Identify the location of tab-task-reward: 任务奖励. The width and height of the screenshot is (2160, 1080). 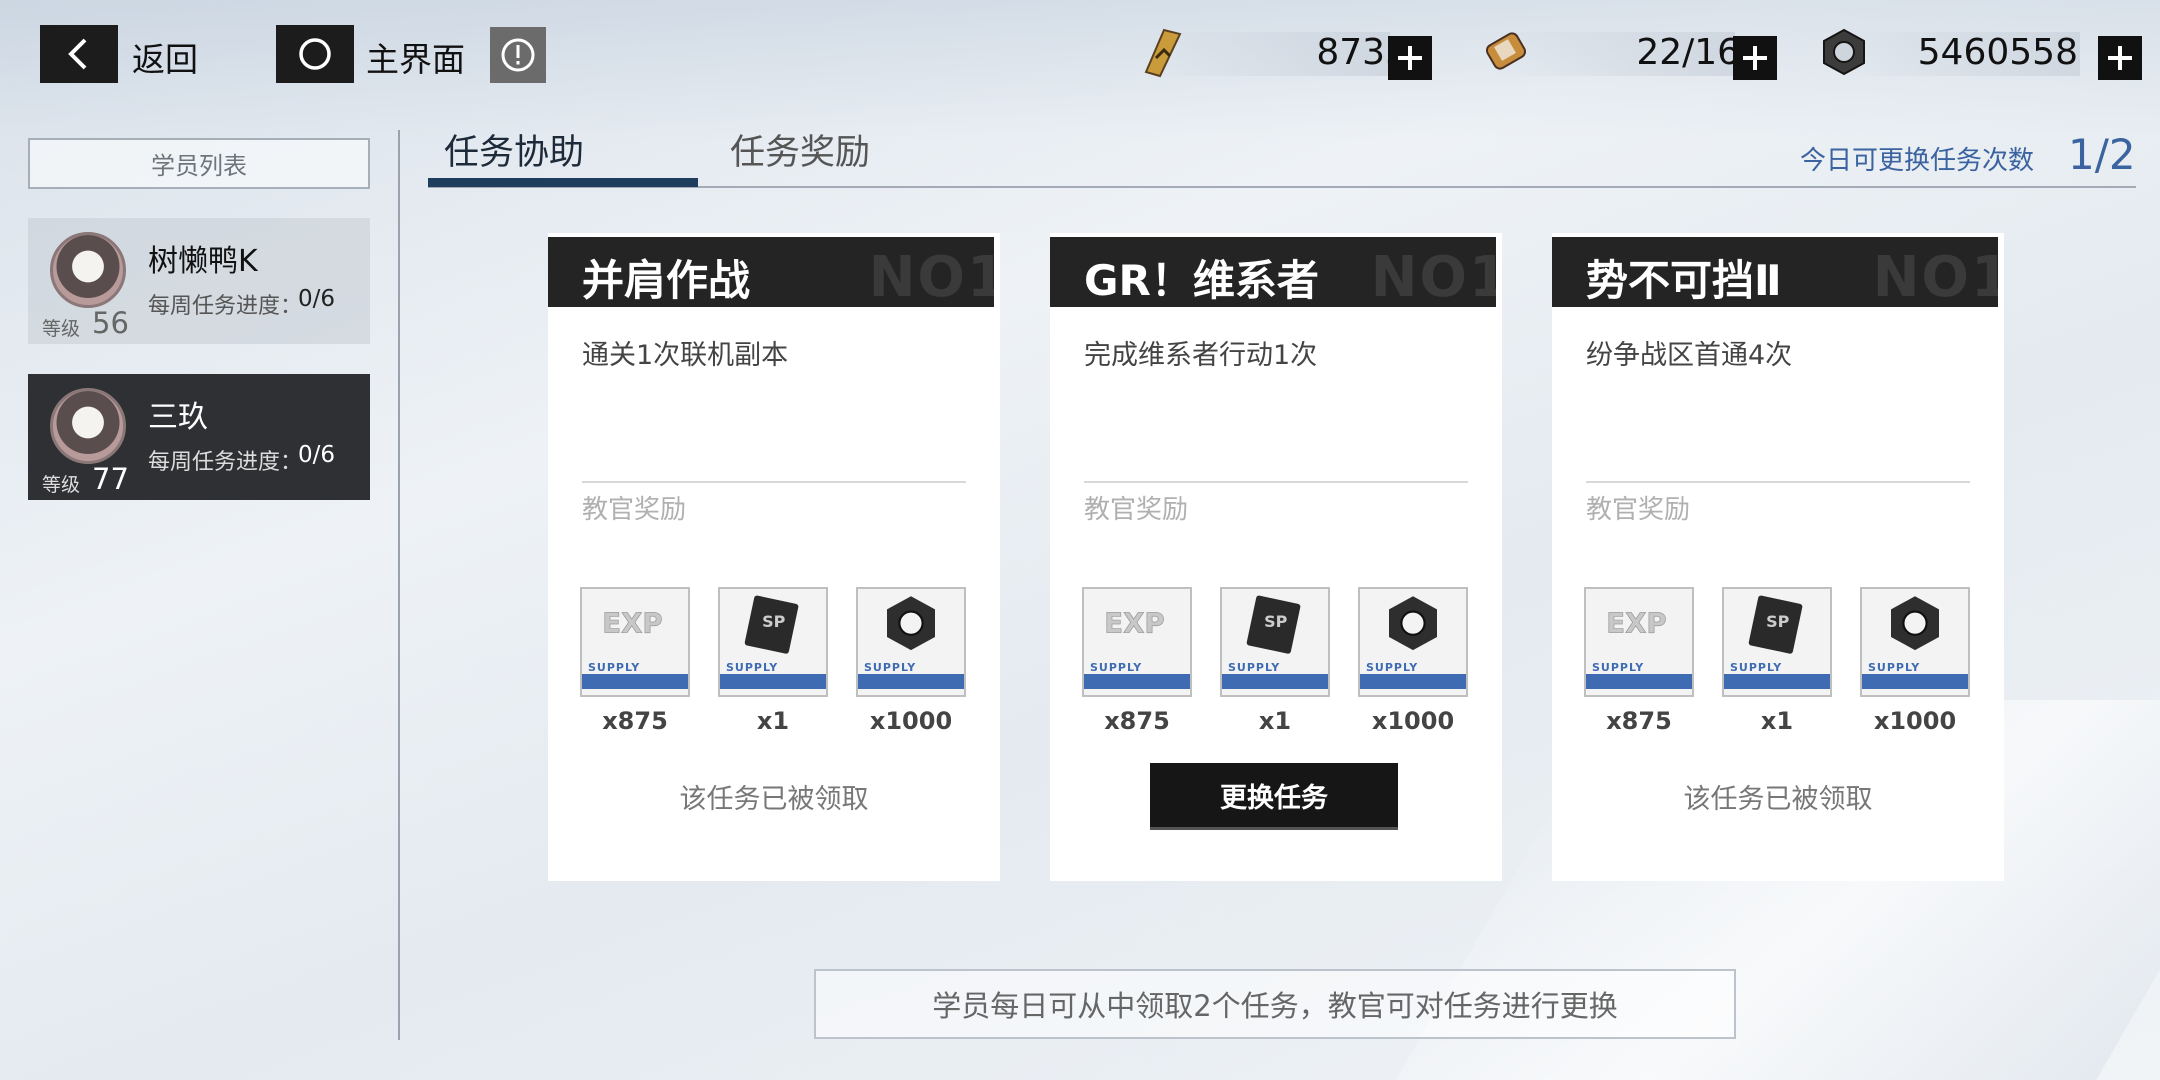
(800, 149).